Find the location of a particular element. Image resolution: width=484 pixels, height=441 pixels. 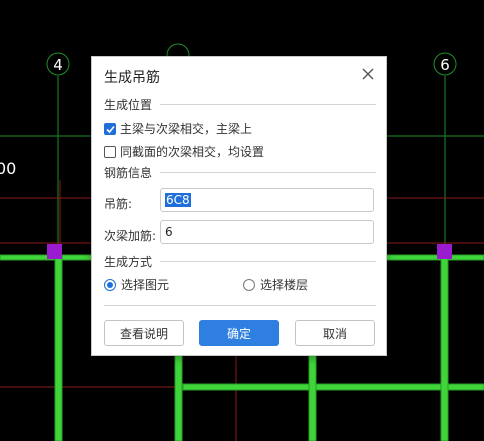

checkbox-main-beam: 主梁与次梁相交，主梁上 is located at coordinates (178, 128).